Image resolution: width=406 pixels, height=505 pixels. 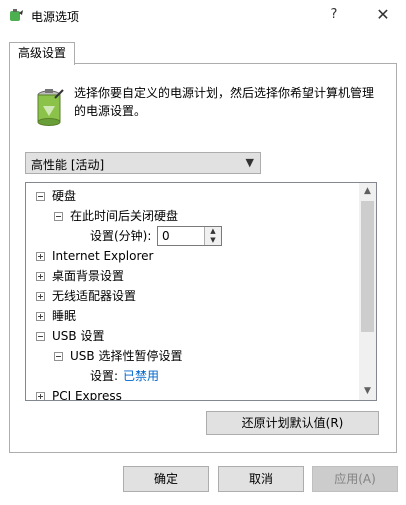 I want to click on tree-item-turn-off-disk: 在此时间后关闭硬盘, so click(x=124, y=216).